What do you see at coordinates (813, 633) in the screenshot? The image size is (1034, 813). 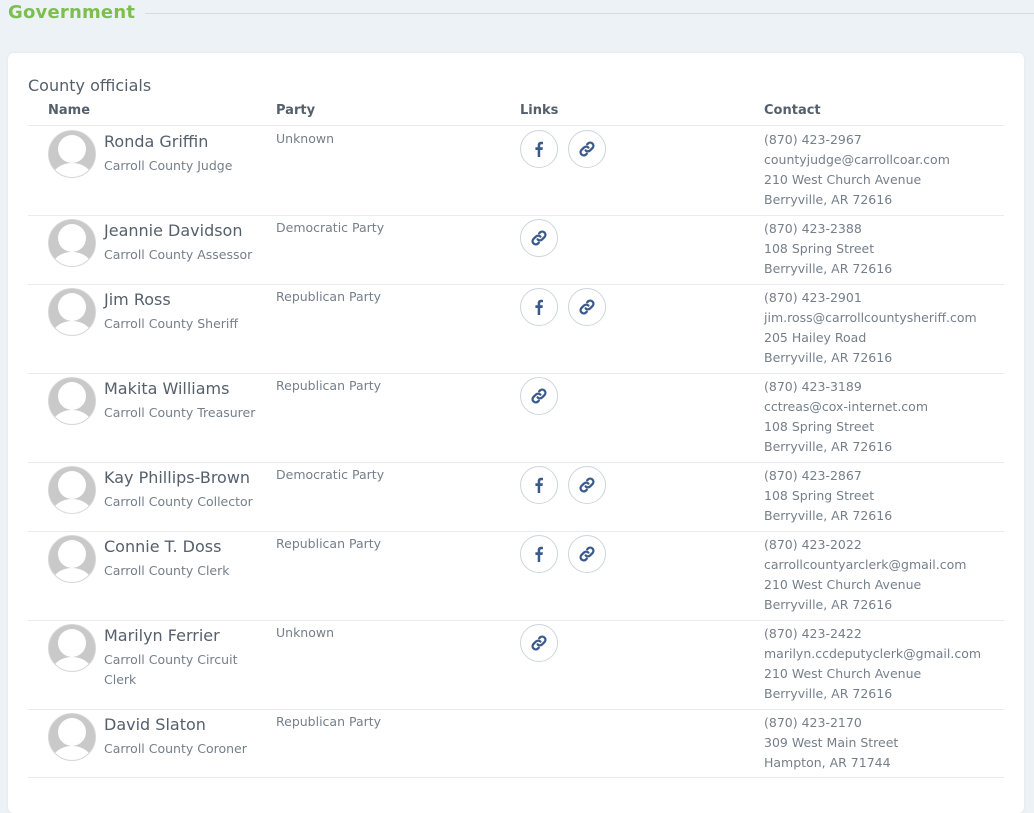 I see `contact-line: (870) 423-2422` at bounding box center [813, 633].